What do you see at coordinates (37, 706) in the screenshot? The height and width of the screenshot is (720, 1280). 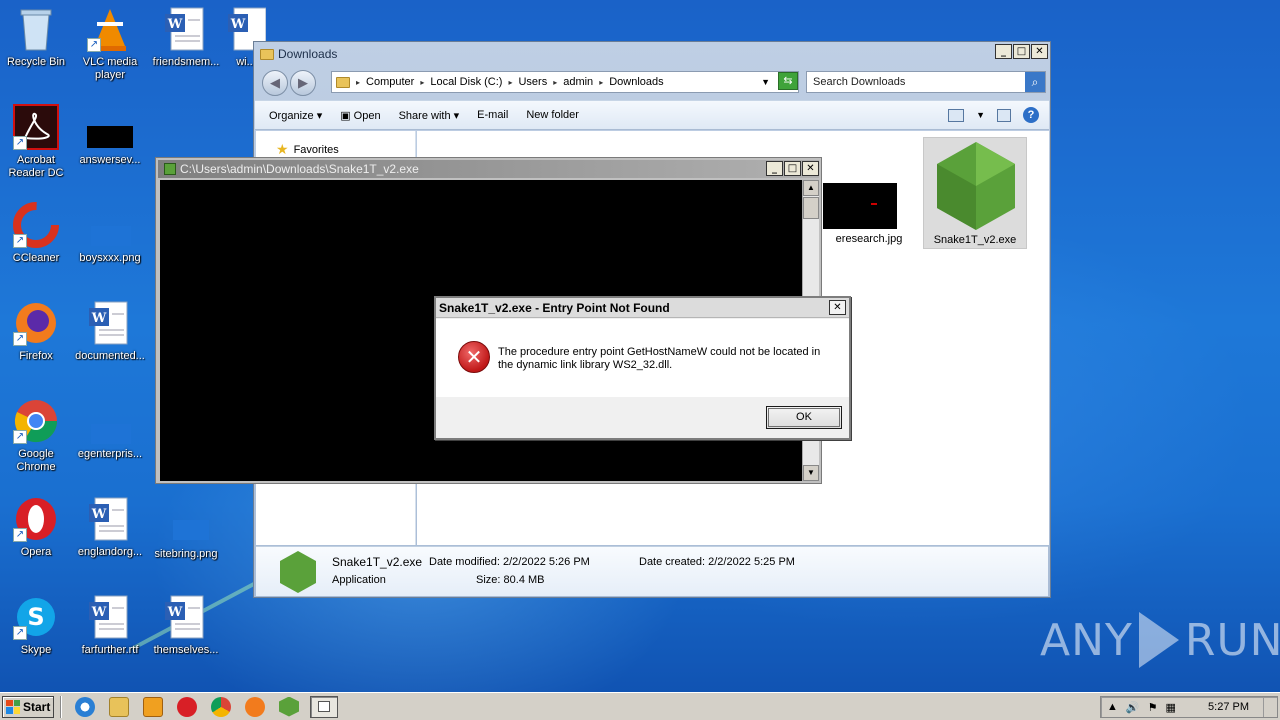 I see `start-label: Start` at bounding box center [37, 706].